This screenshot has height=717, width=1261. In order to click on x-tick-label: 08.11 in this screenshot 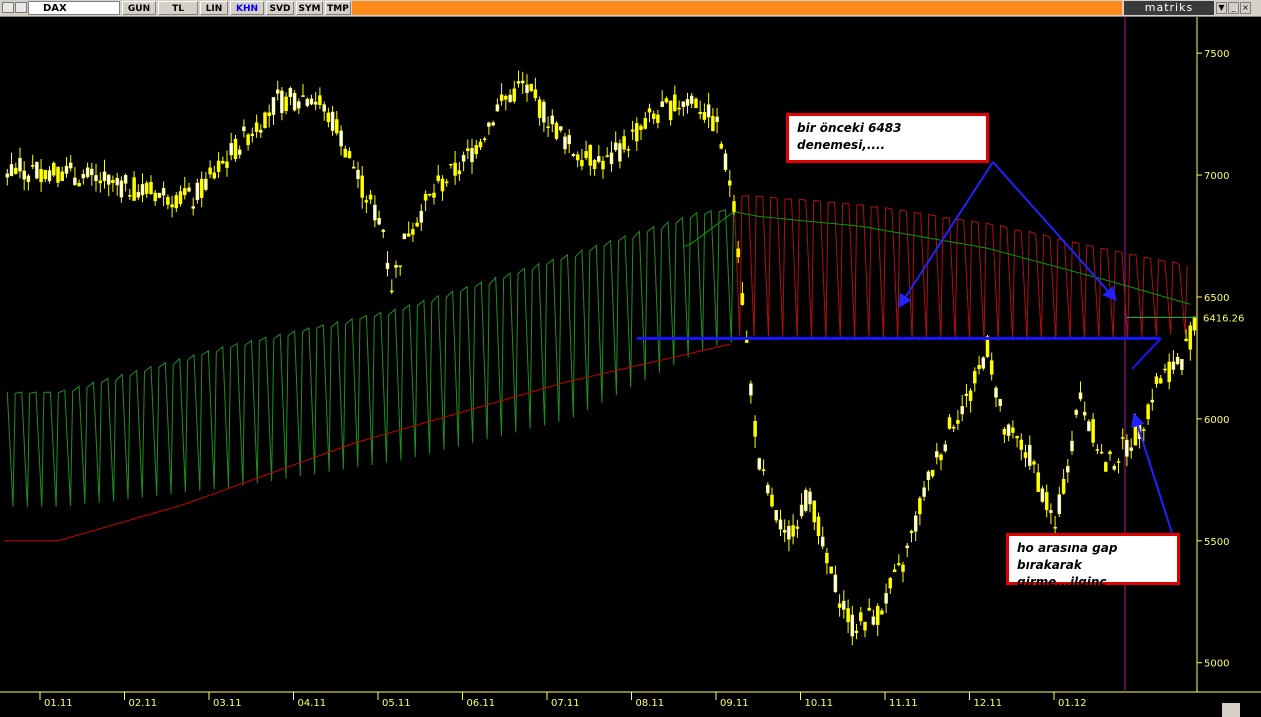, I will do `click(650, 703)`.